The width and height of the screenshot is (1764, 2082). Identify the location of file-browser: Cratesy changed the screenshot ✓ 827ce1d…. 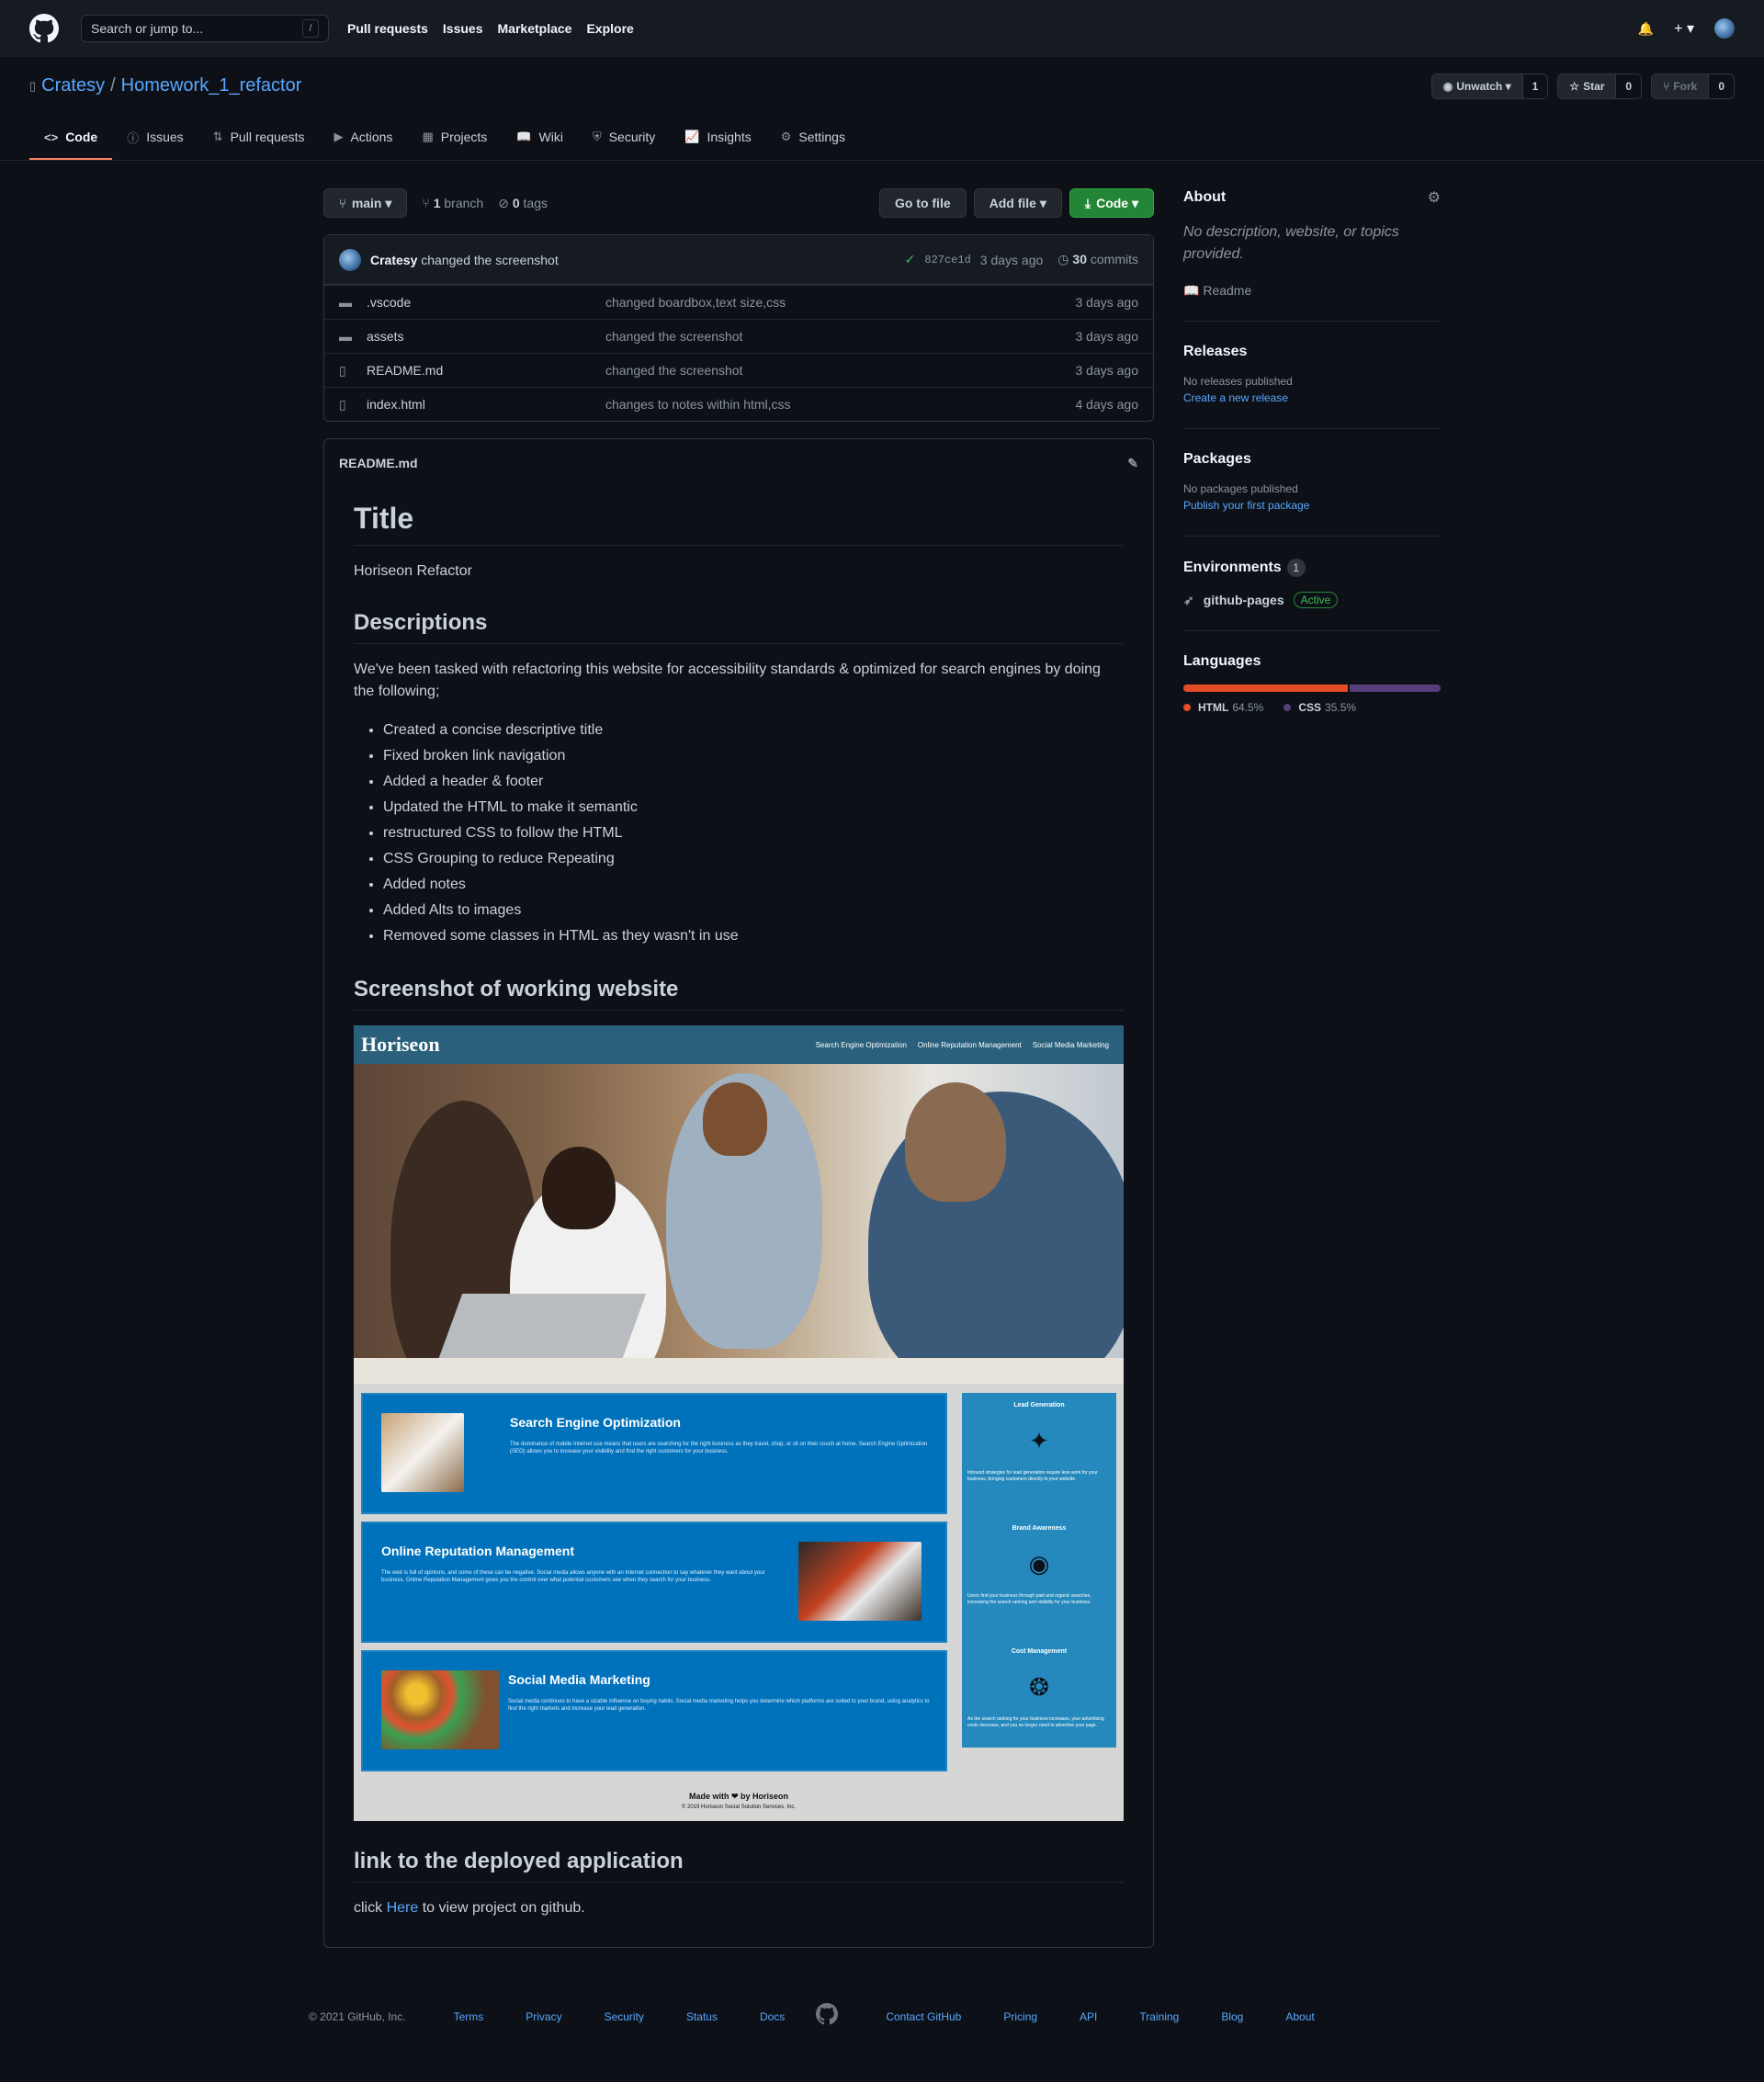
(738, 328).